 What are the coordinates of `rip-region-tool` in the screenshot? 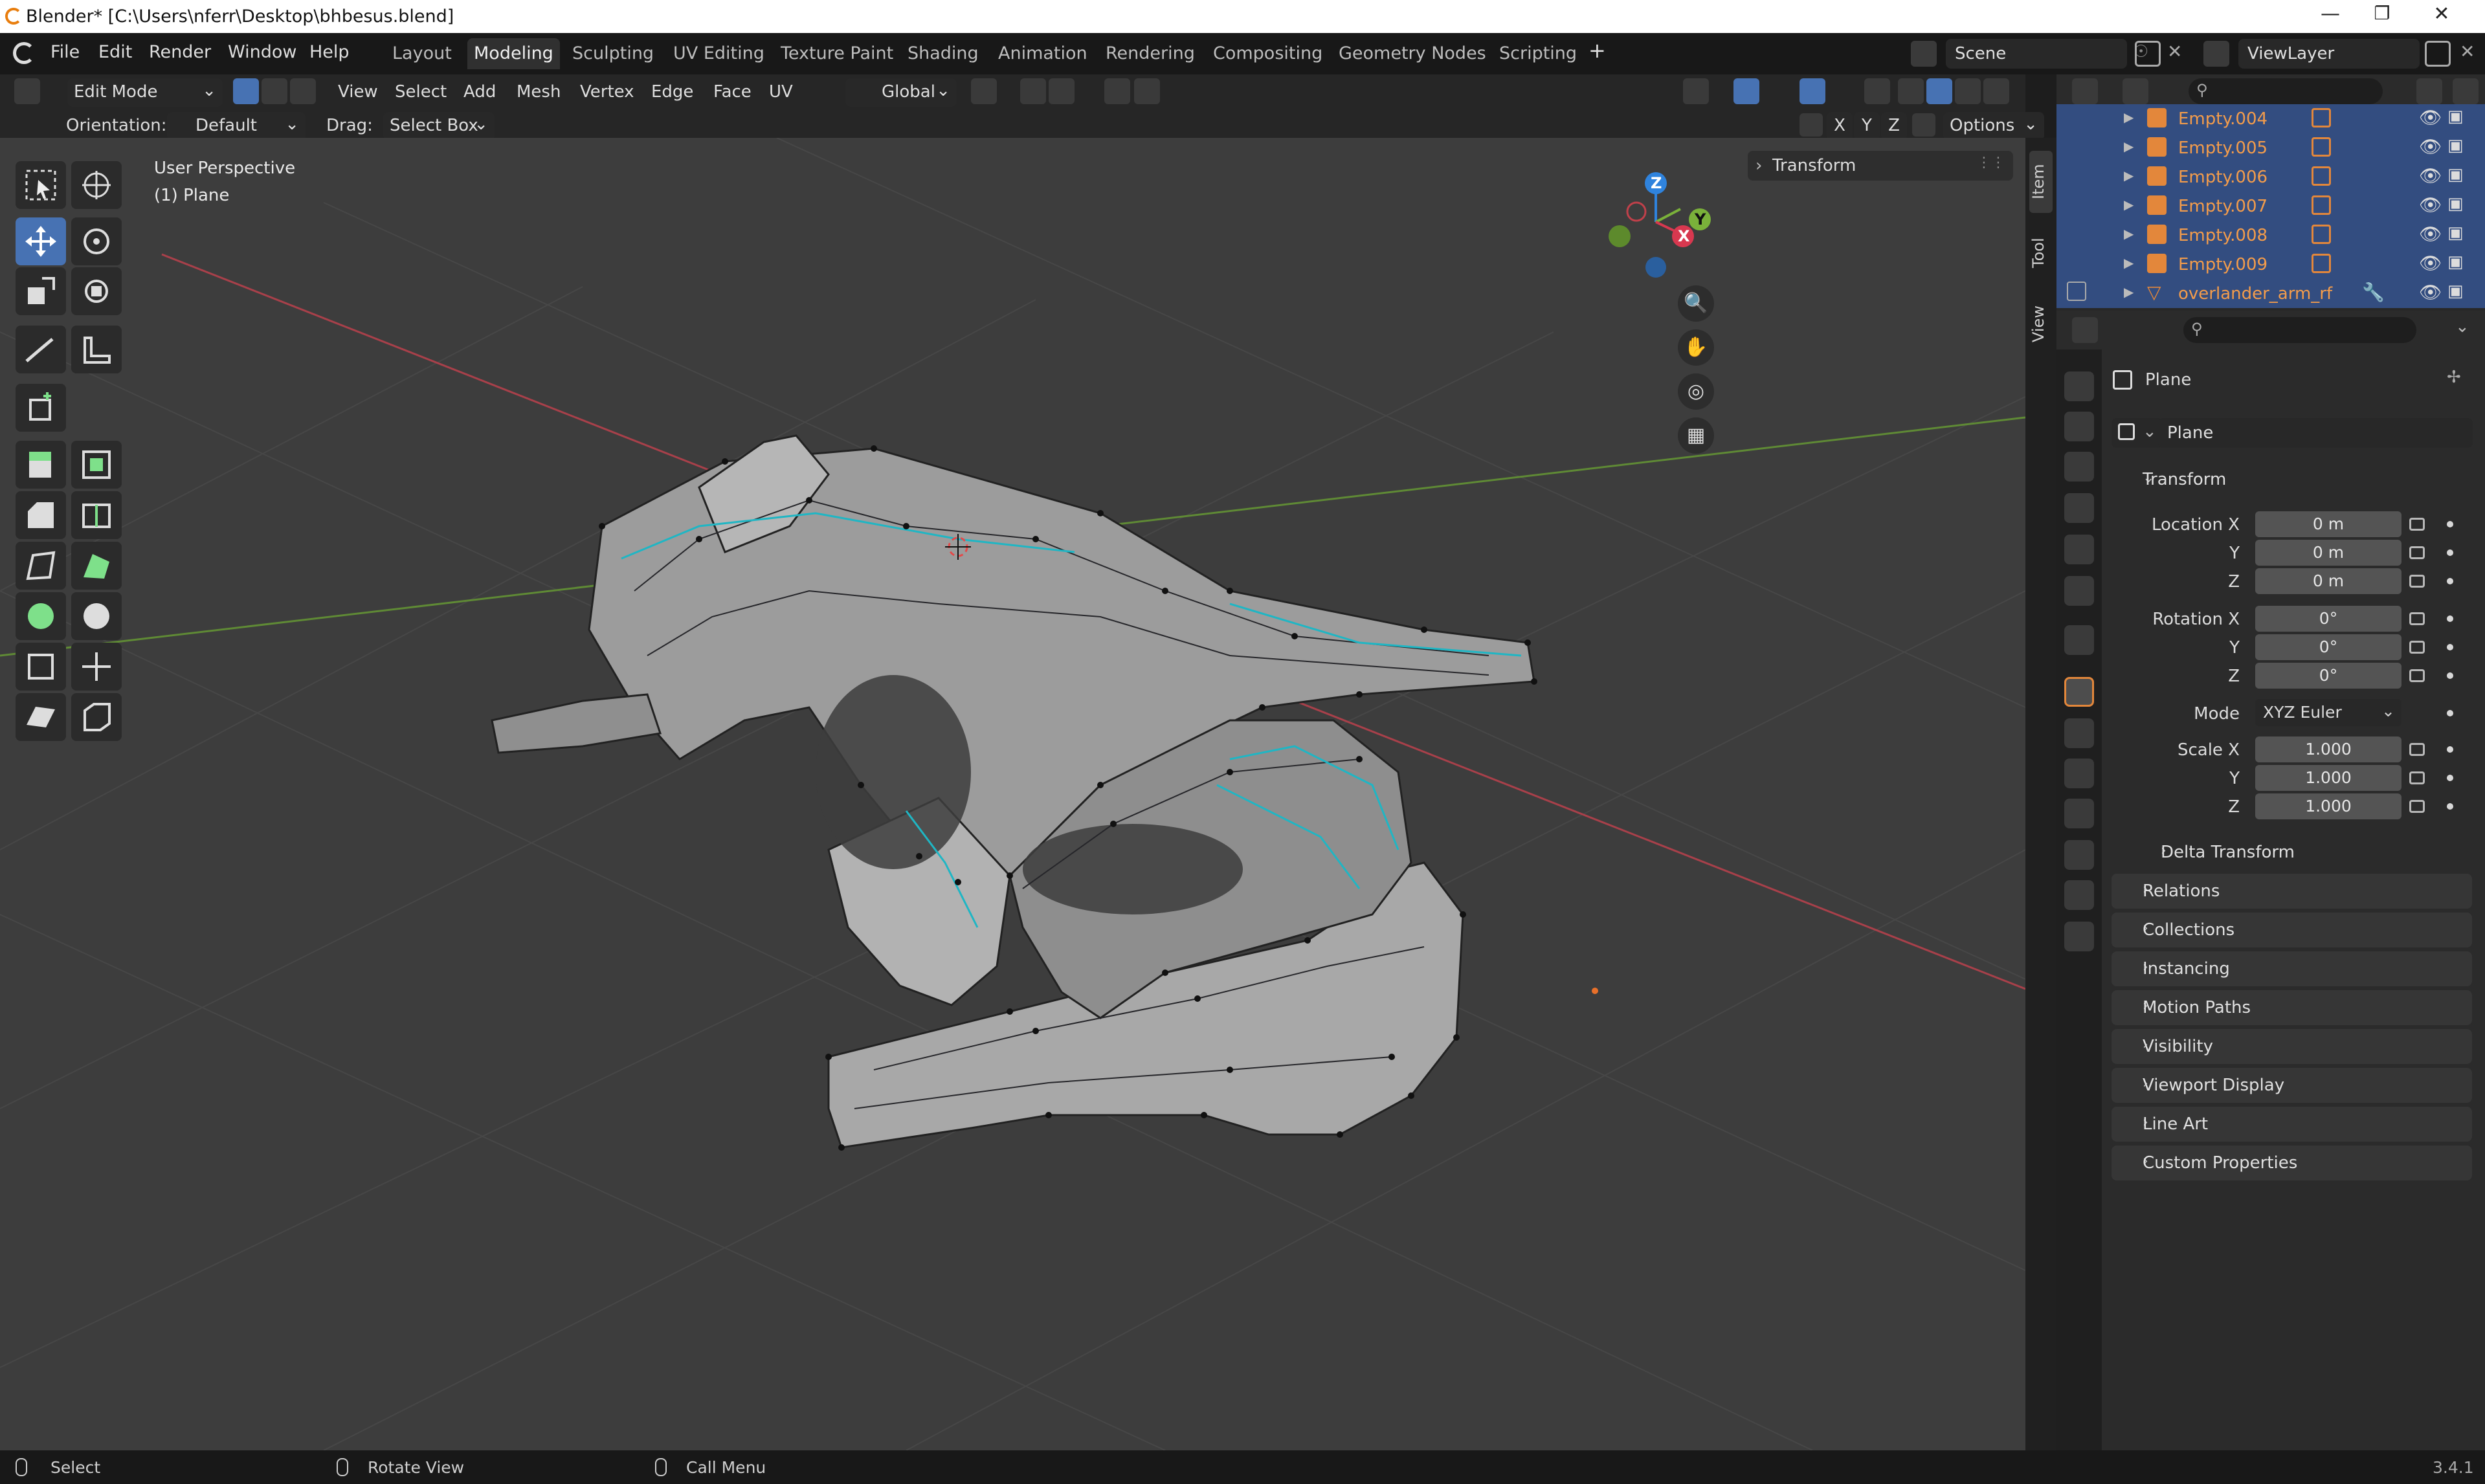 It's located at (96, 717).